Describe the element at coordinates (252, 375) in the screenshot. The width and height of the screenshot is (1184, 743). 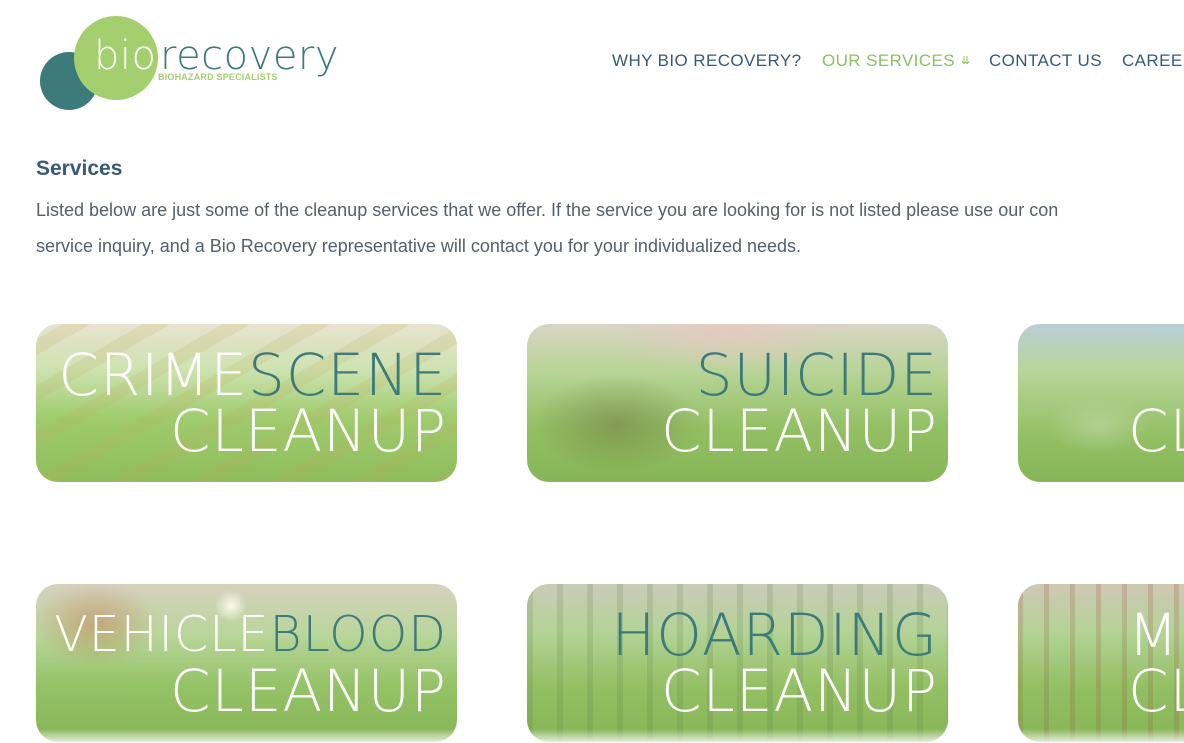
I see `card-title-line1: CRIMESCENE` at that location.